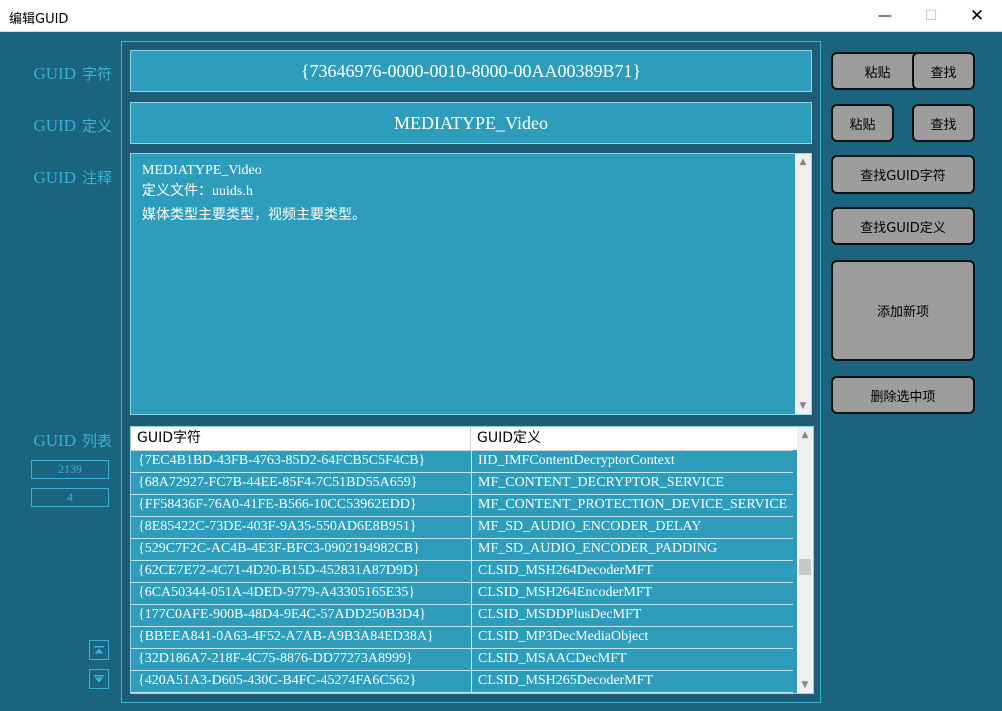 The width and height of the screenshot is (1002, 711). What do you see at coordinates (202, 170) in the screenshot?
I see `note-line-1: MEDIATYPE_Video` at bounding box center [202, 170].